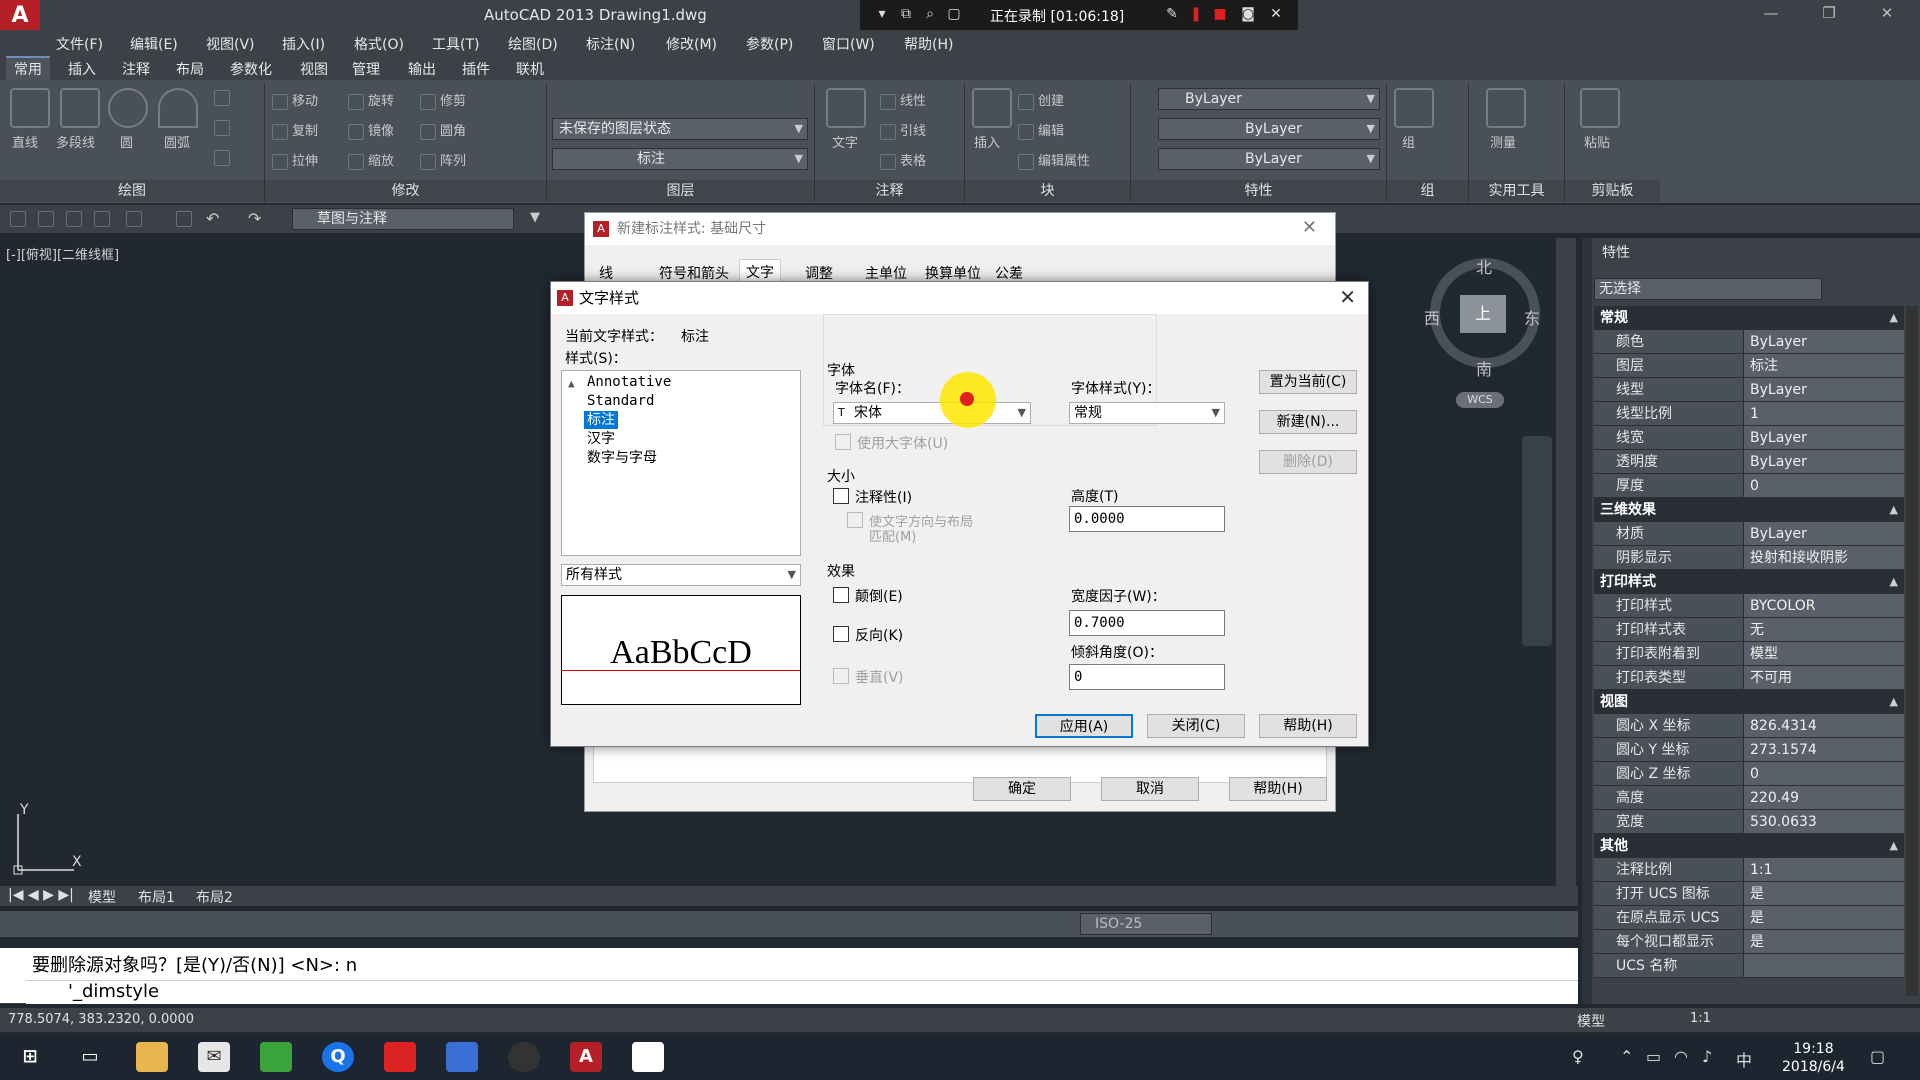 The image size is (1920, 1080). I want to click on panel-layers-label: 图层, so click(680, 191).